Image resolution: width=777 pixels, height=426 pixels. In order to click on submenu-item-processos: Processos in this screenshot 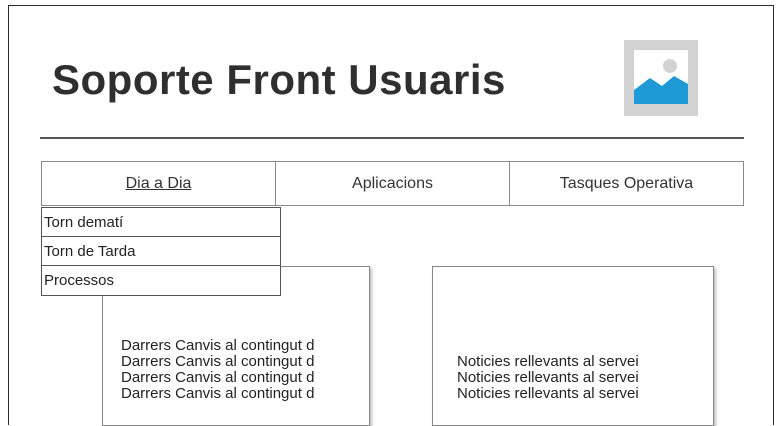, I will do `click(161, 280)`.